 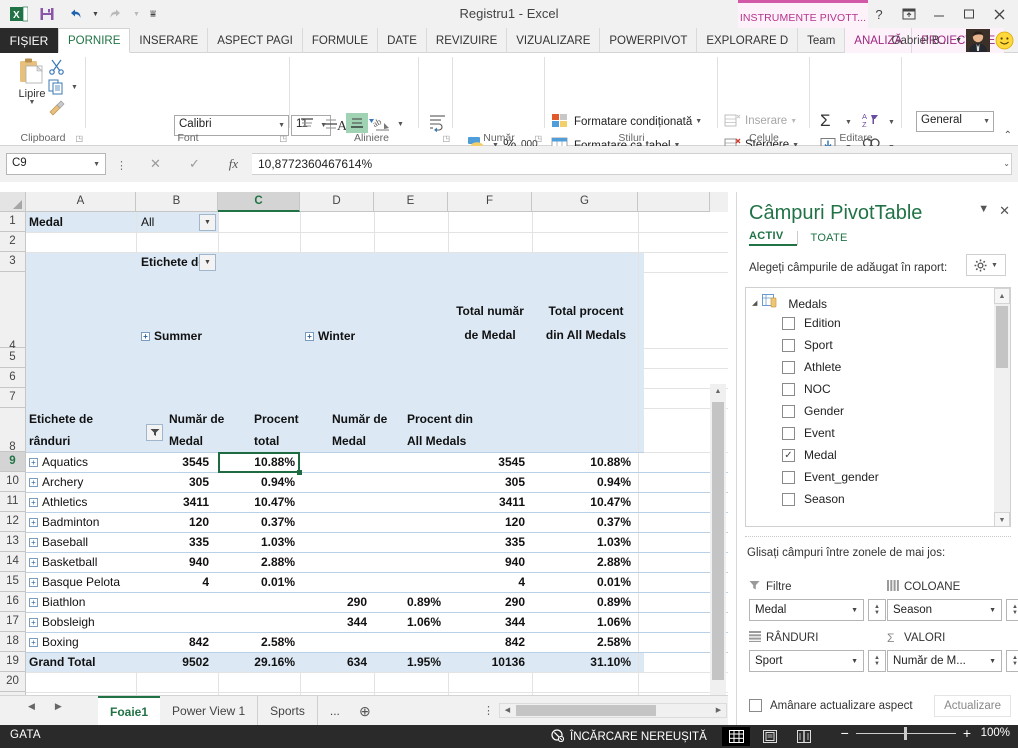 What do you see at coordinates (806, 610) in the screenshot?
I see `zone-filters-field: Medal ▼` at bounding box center [806, 610].